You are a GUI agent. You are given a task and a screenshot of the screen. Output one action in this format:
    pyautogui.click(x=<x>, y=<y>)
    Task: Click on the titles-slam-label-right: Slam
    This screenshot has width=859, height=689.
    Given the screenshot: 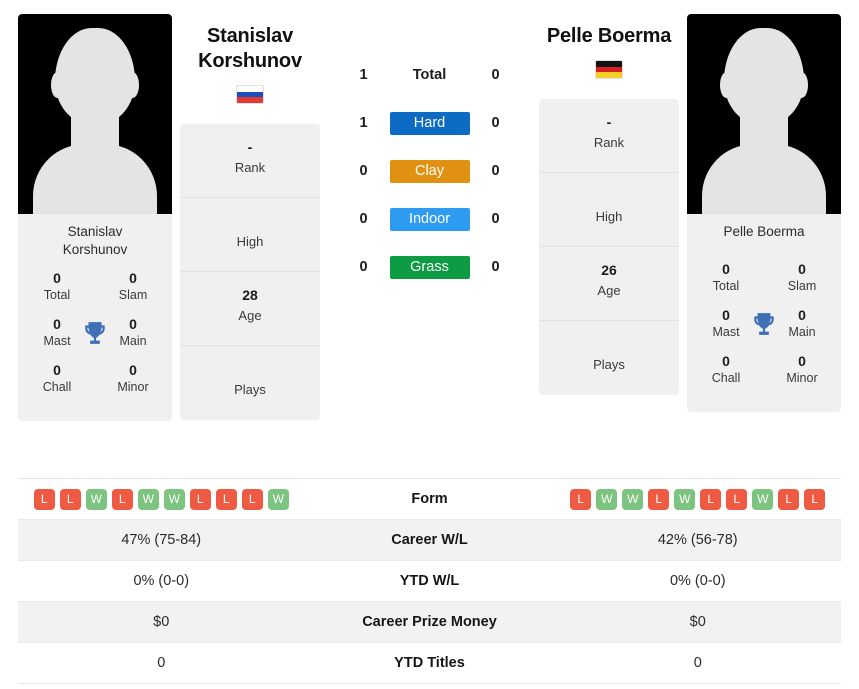 What is the action you would take?
    pyautogui.click(x=802, y=286)
    